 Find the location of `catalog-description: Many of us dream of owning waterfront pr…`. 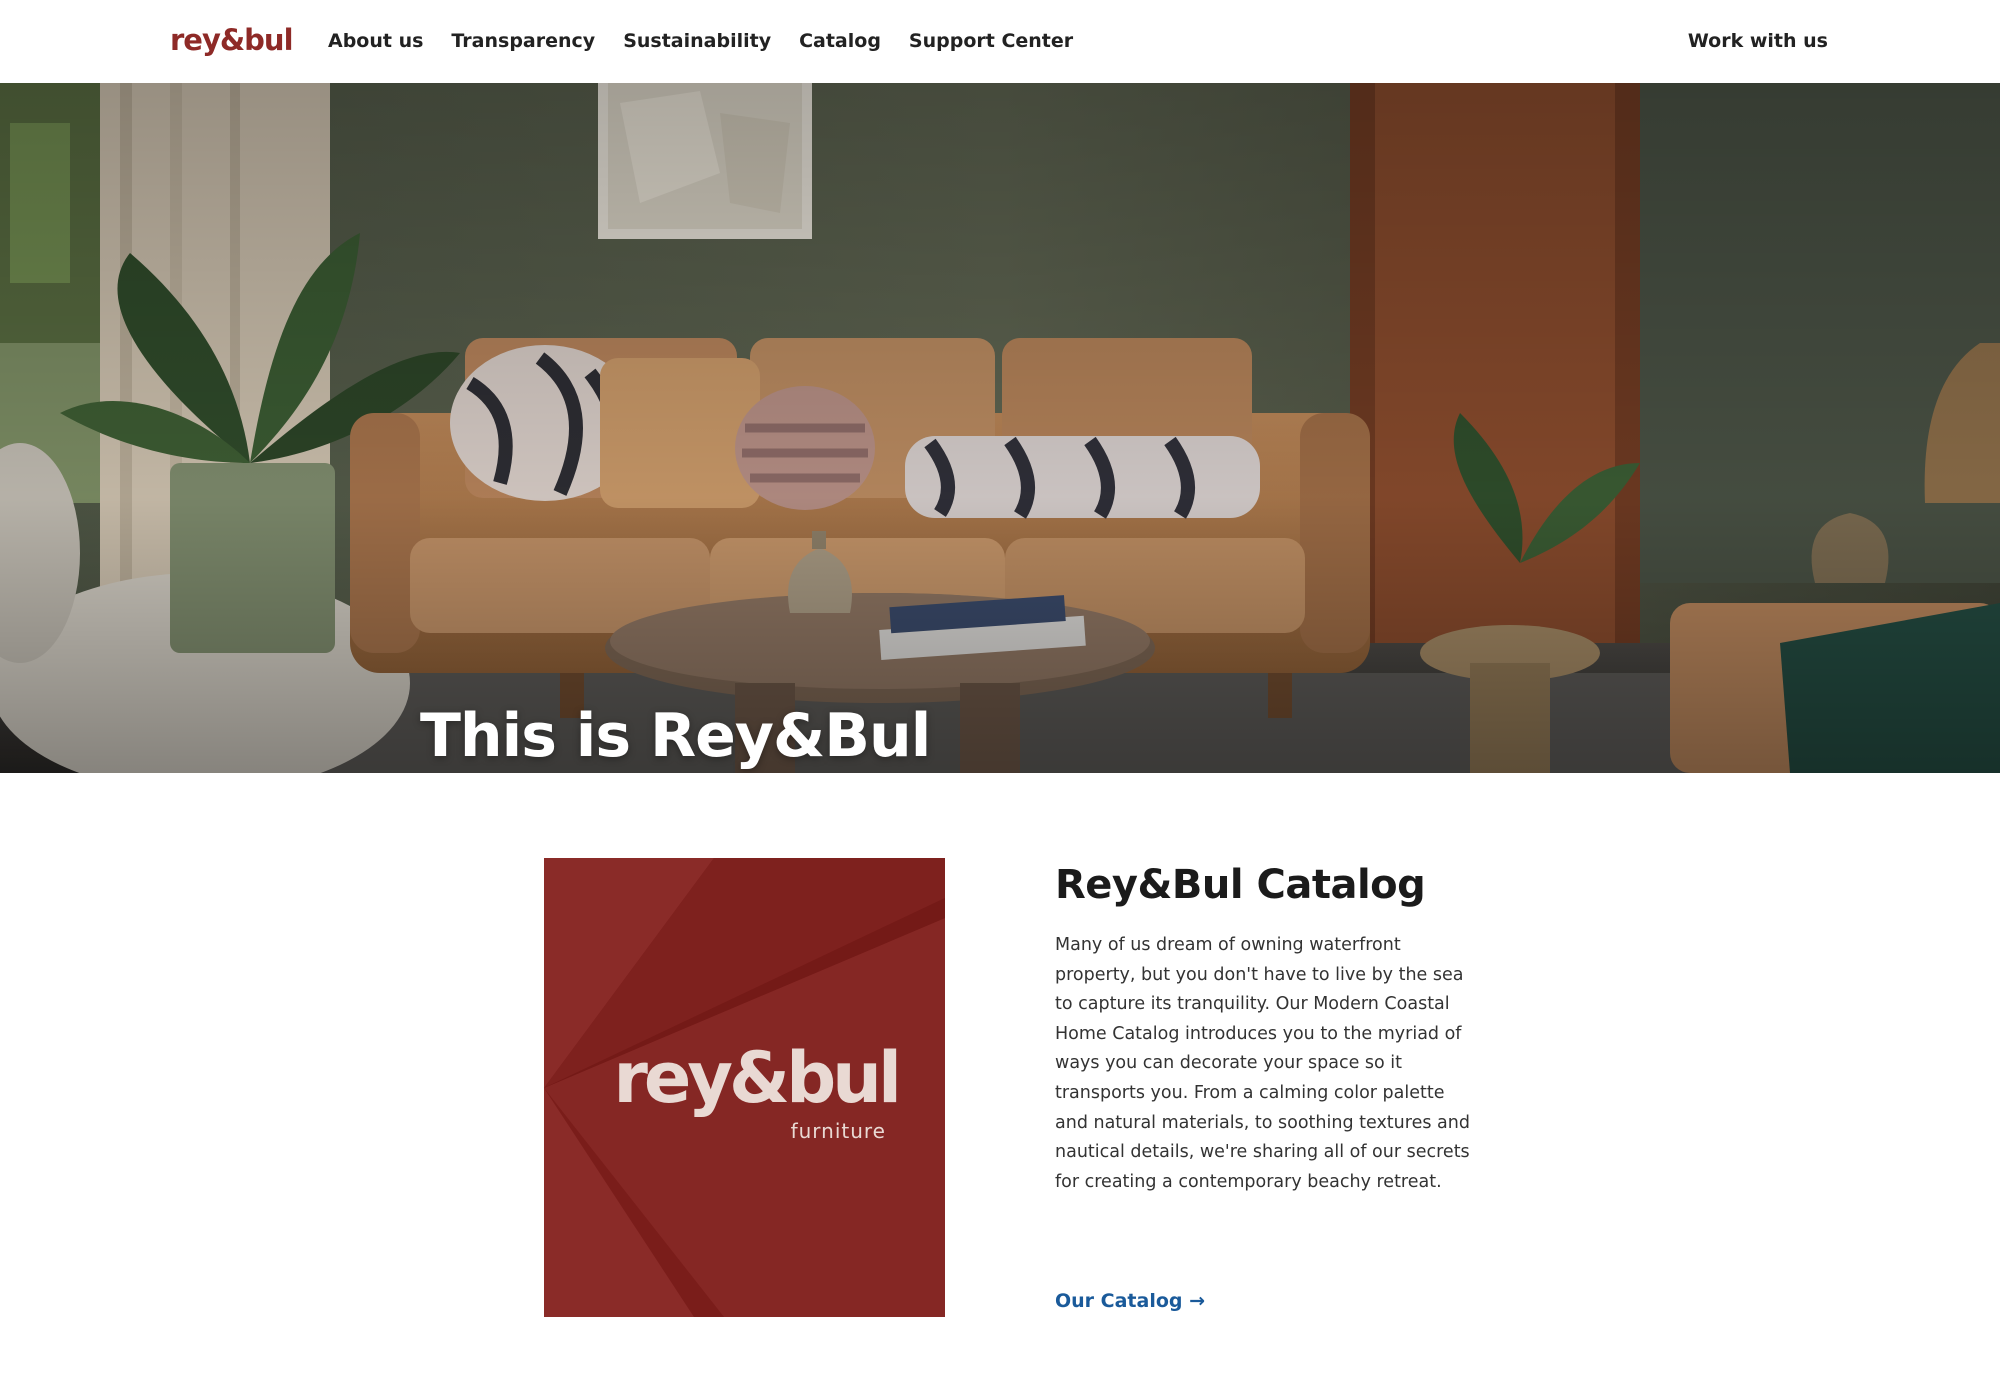

catalog-description: Many of us dream of owning waterfront pr… is located at coordinates (1262, 1063).